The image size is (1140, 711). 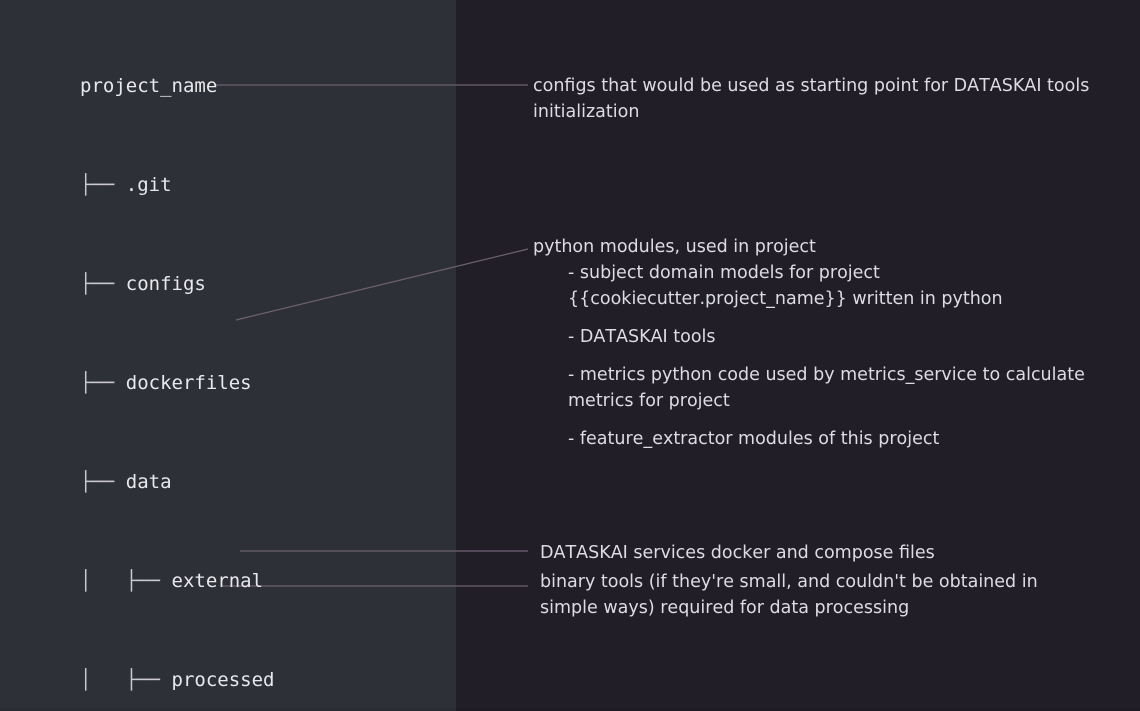 What do you see at coordinates (149, 482) in the screenshot?
I see `tree-node-label: data` at bounding box center [149, 482].